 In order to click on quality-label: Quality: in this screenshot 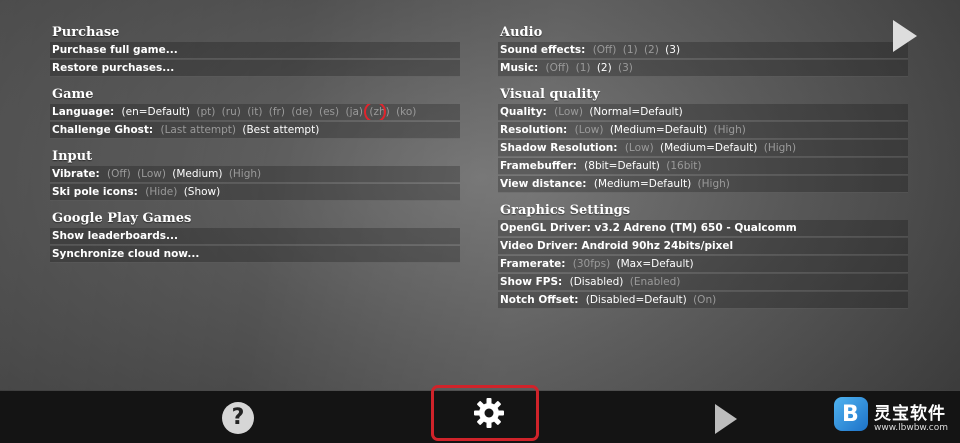, I will do `click(523, 112)`.